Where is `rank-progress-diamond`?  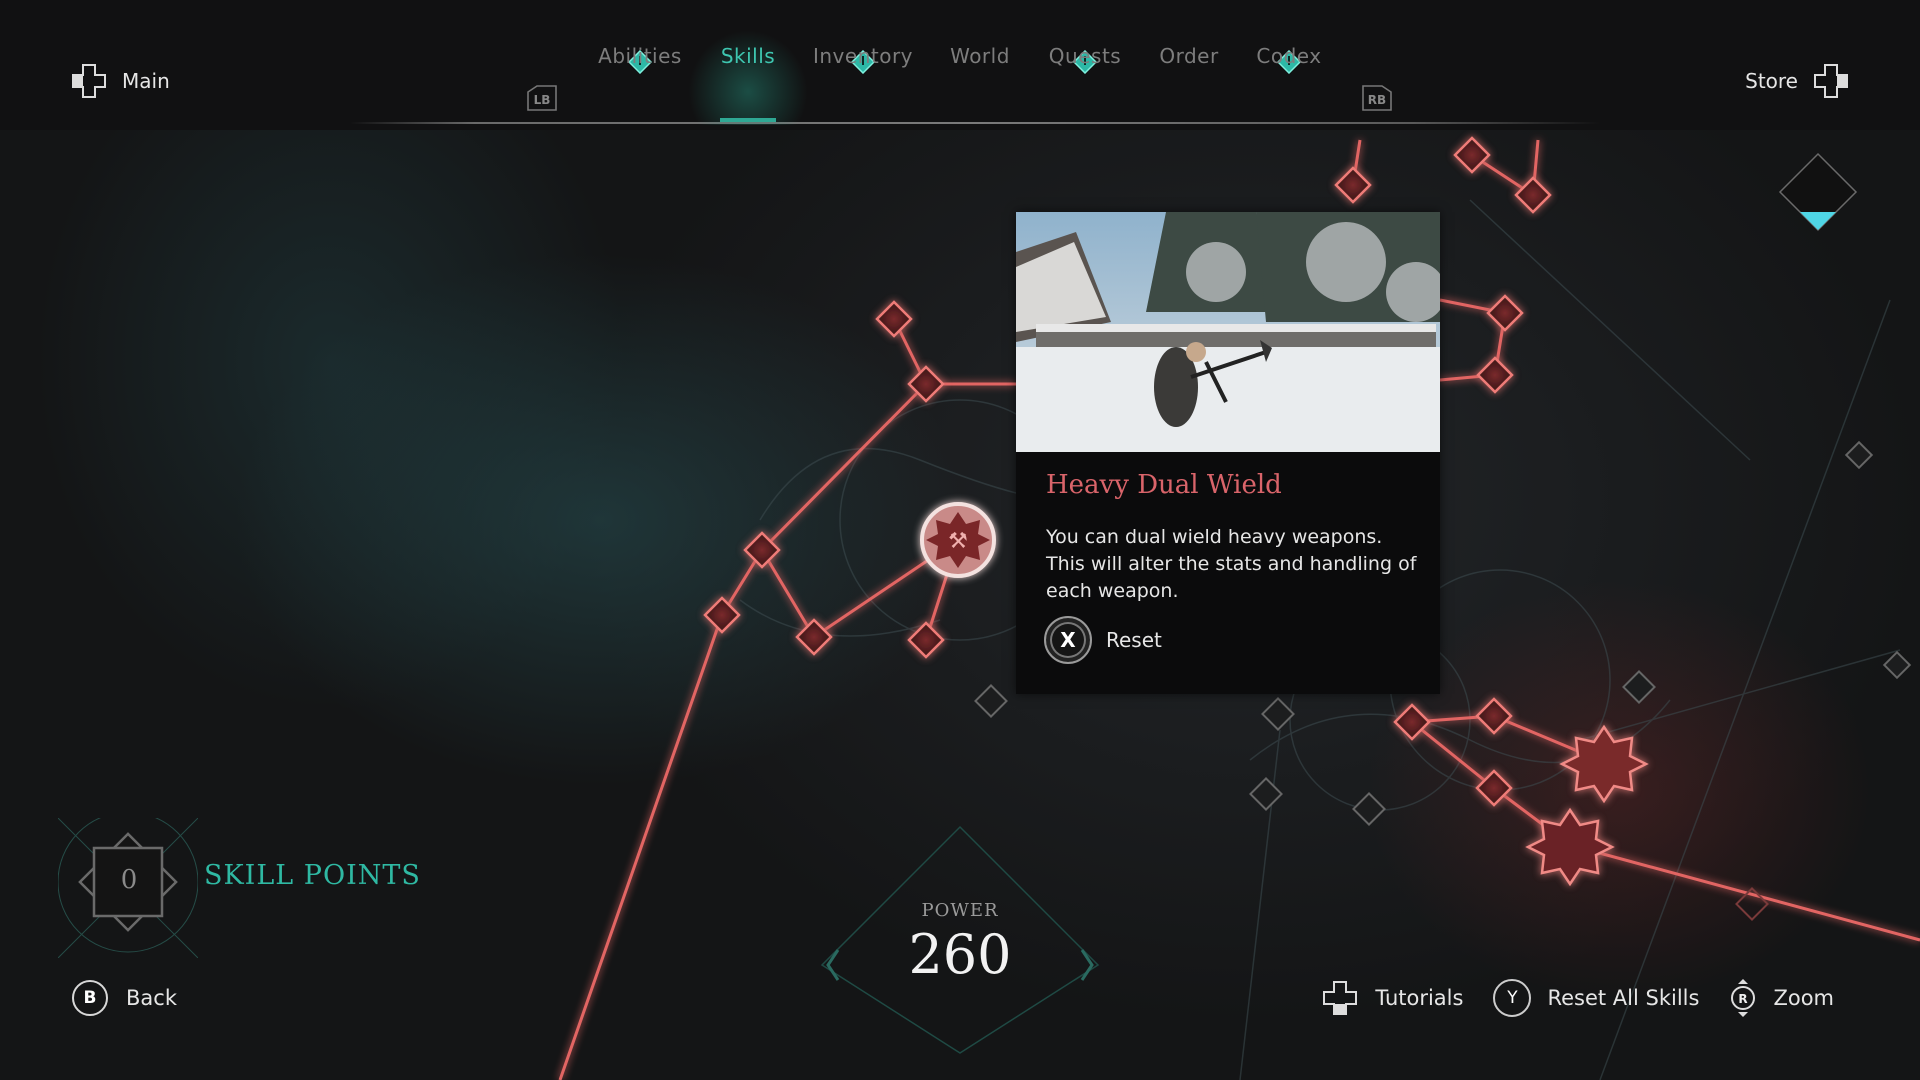
rank-progress-diamond is located at coordinates (1818, 192).